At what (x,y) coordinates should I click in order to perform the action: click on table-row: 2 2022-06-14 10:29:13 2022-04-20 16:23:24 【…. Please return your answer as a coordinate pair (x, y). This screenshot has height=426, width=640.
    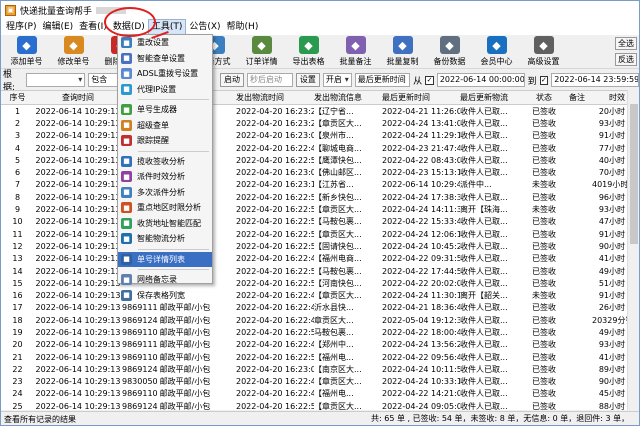
    Looking at the image, I should click on (314, 123).